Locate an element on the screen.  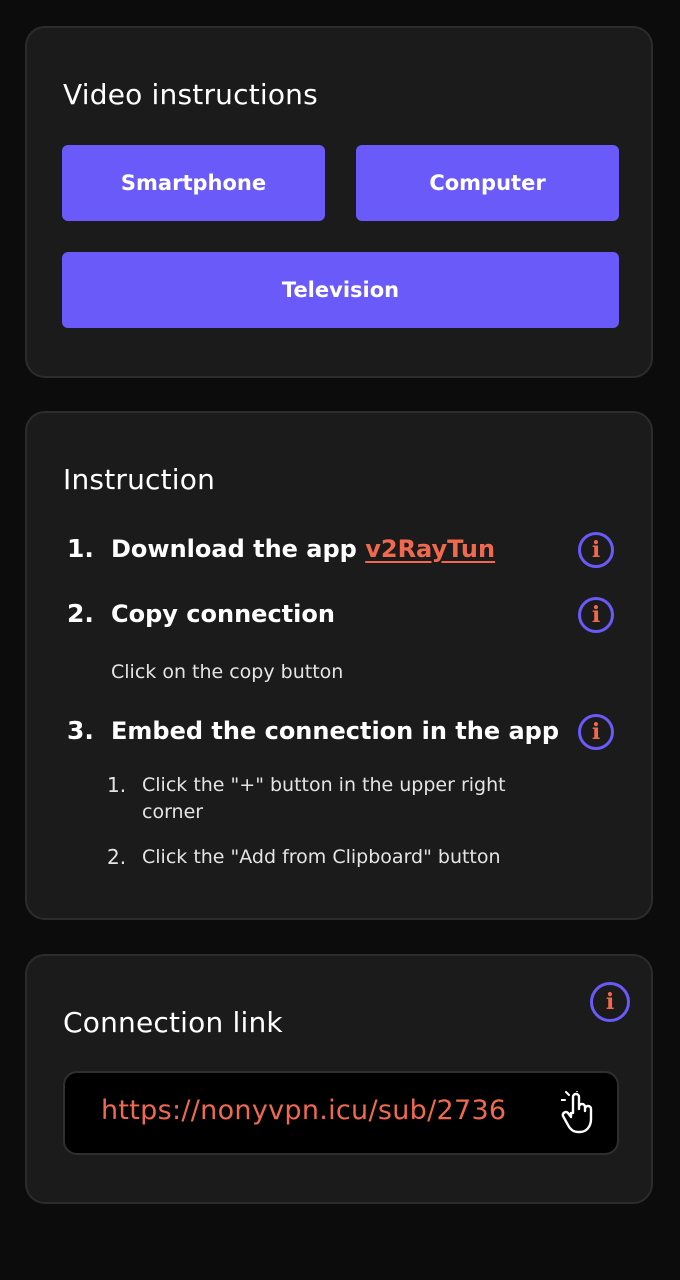
step-number: 3. is located at coordinates (80, 730).